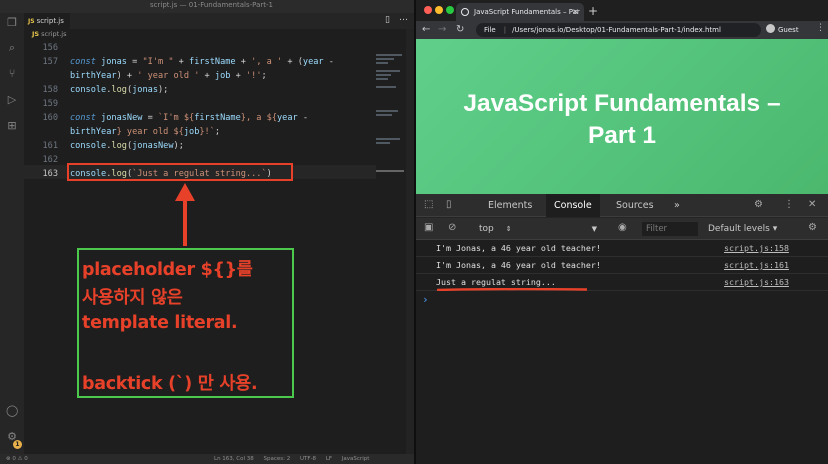 The width and height of the screenshot is (828, 464). What do you see at coordinates (573, 205) in the screenshot?
I see `tab-console: Console` at bounding box center [573, 205].